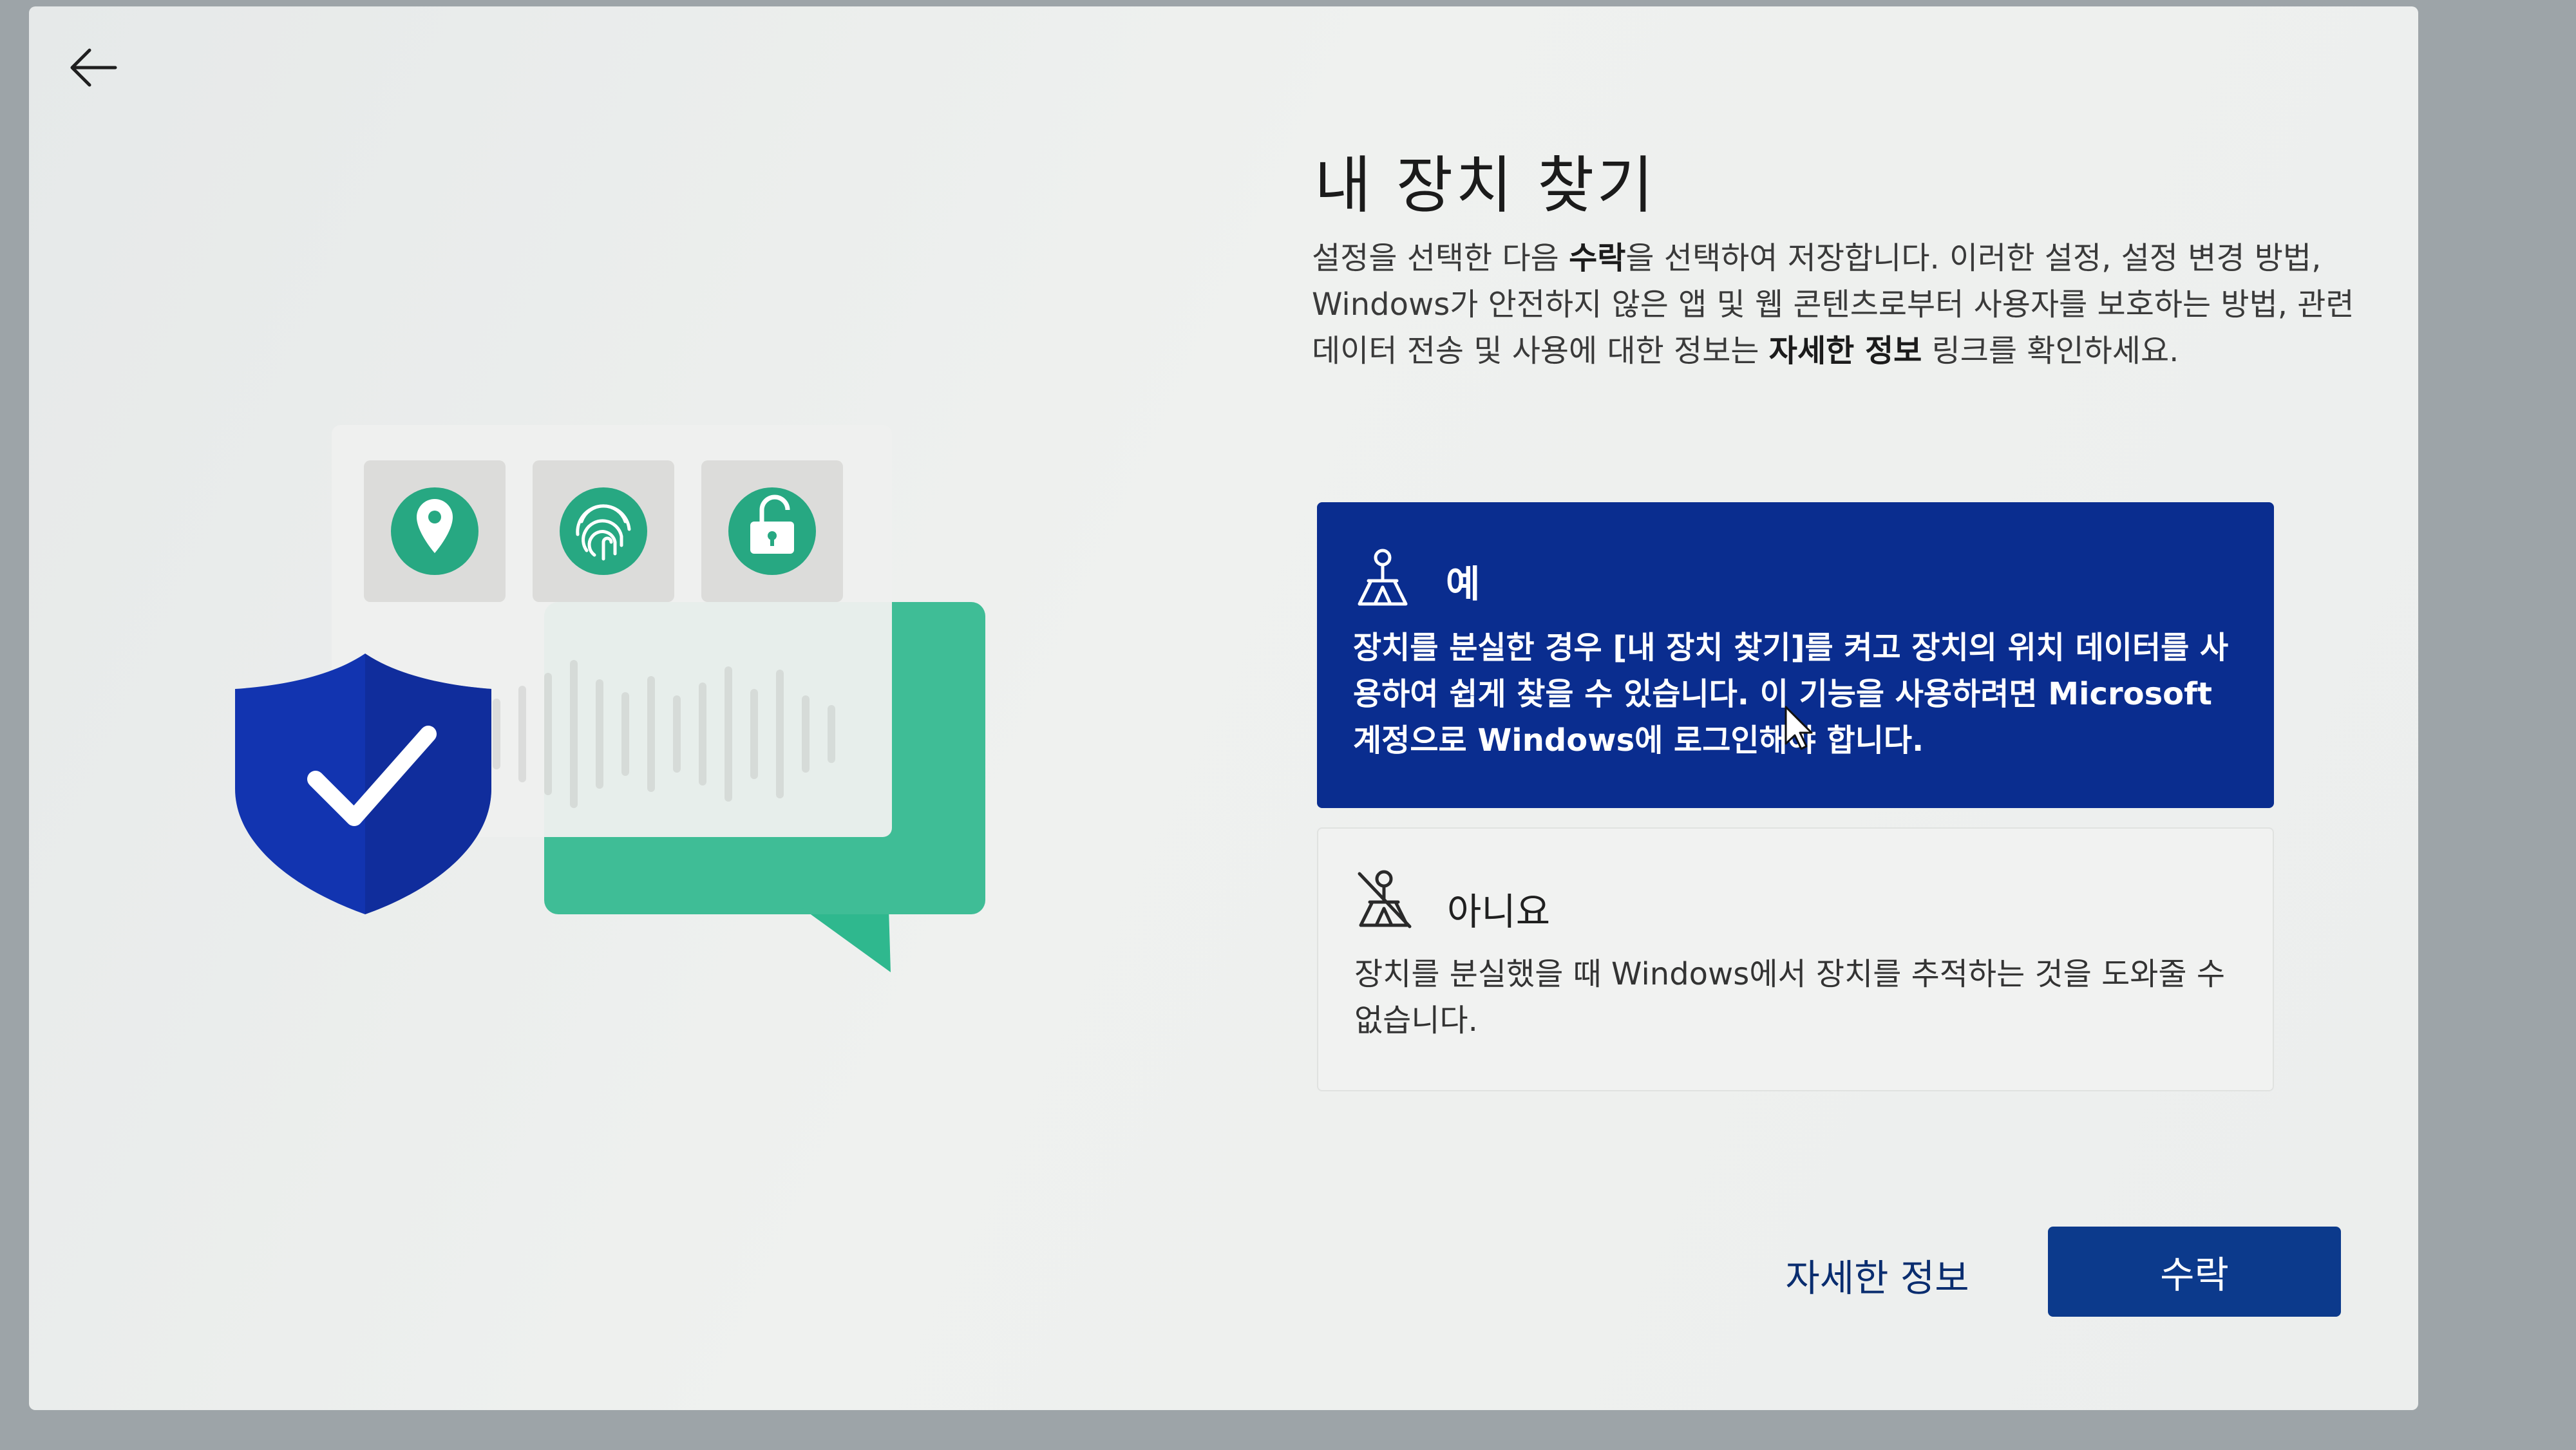 This screenshot has height=1450, width=2576. Describe the element at coordinates (1383, 577) in the screenshot. I see `person-location-icon` at that location.